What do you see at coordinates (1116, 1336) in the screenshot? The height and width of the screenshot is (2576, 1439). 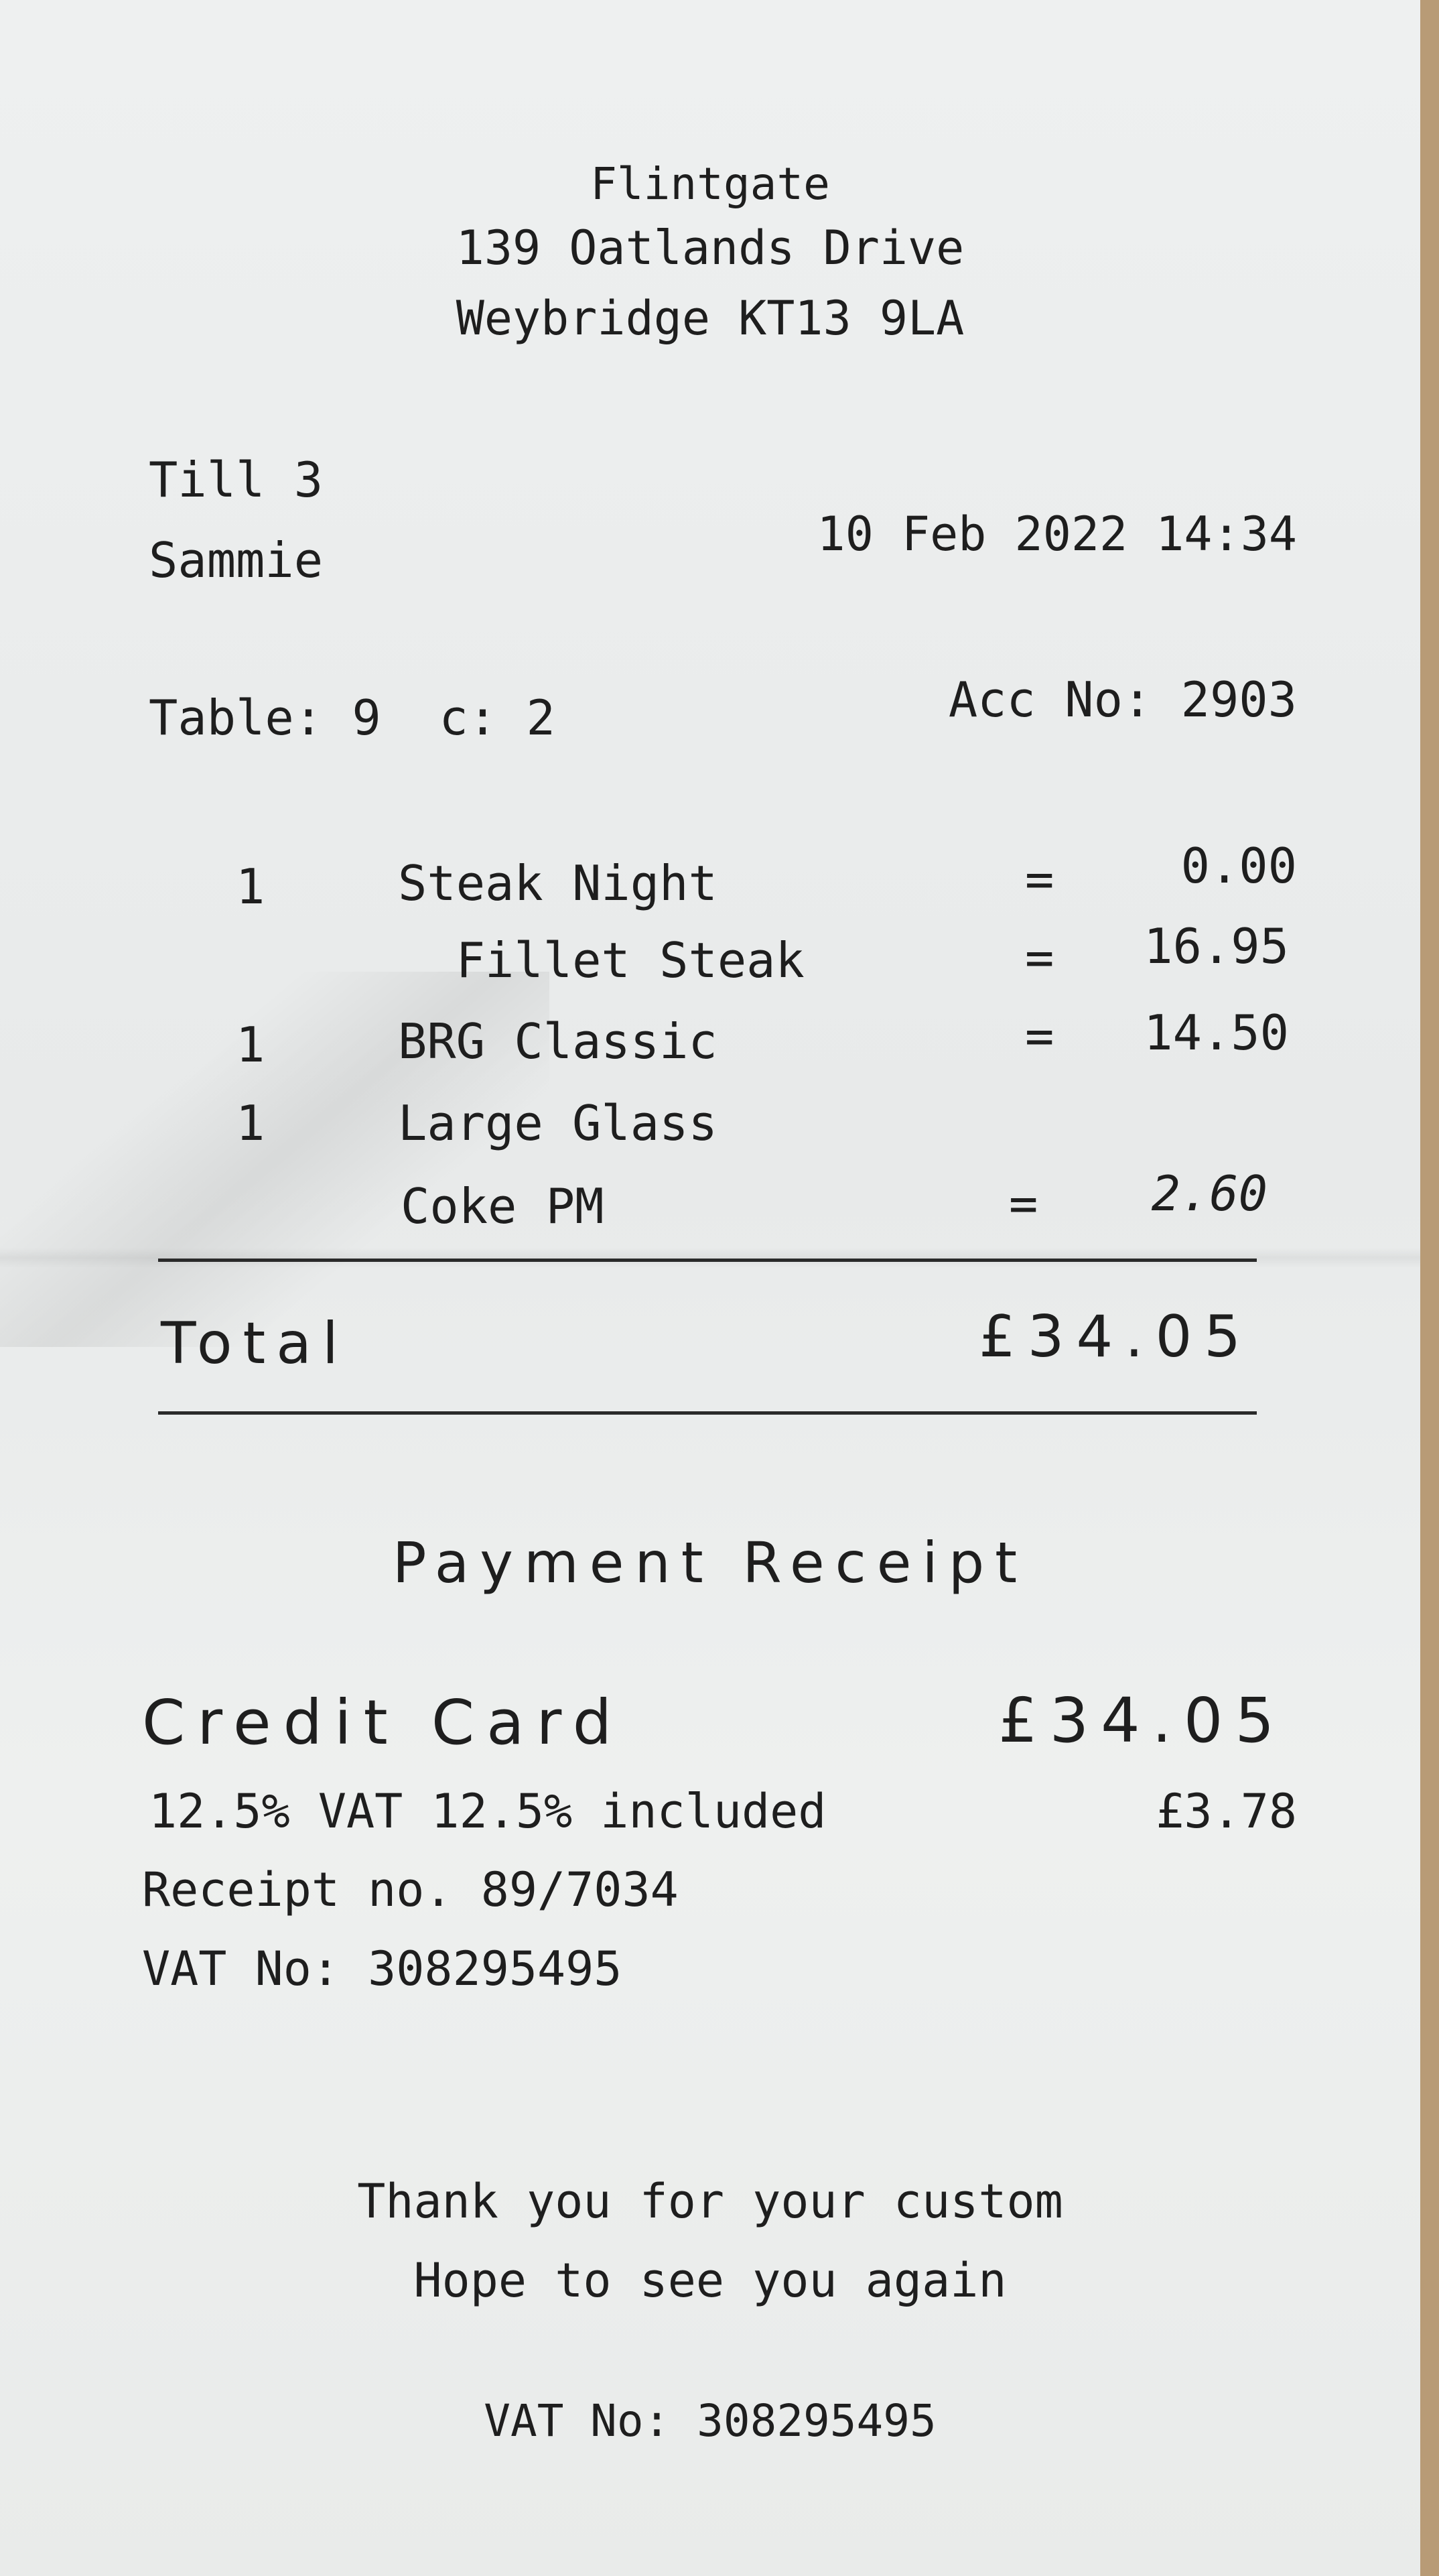 I see `total-amount: £34.05` at bounding box center [1116, 1336].